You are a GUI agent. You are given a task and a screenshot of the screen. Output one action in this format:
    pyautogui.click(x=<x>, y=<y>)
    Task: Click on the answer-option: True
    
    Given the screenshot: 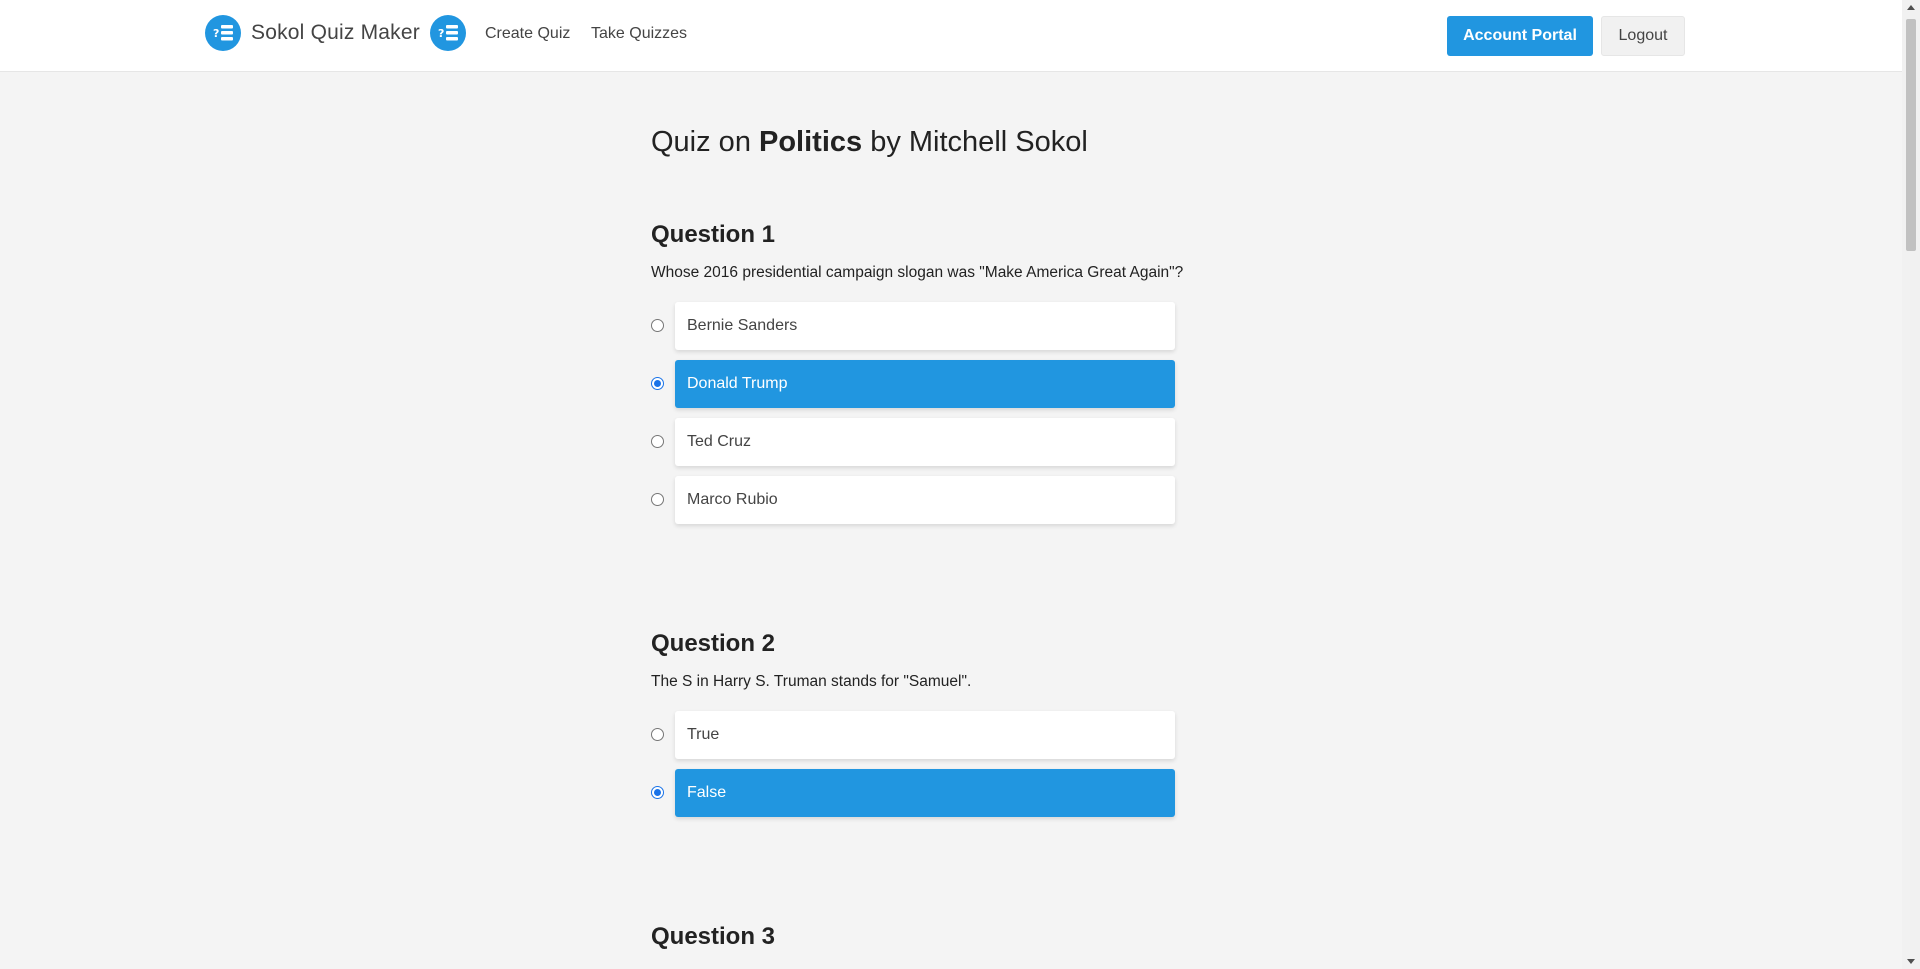 What is the action you would take?
    pyautogui.click(x=913, y=735)
    